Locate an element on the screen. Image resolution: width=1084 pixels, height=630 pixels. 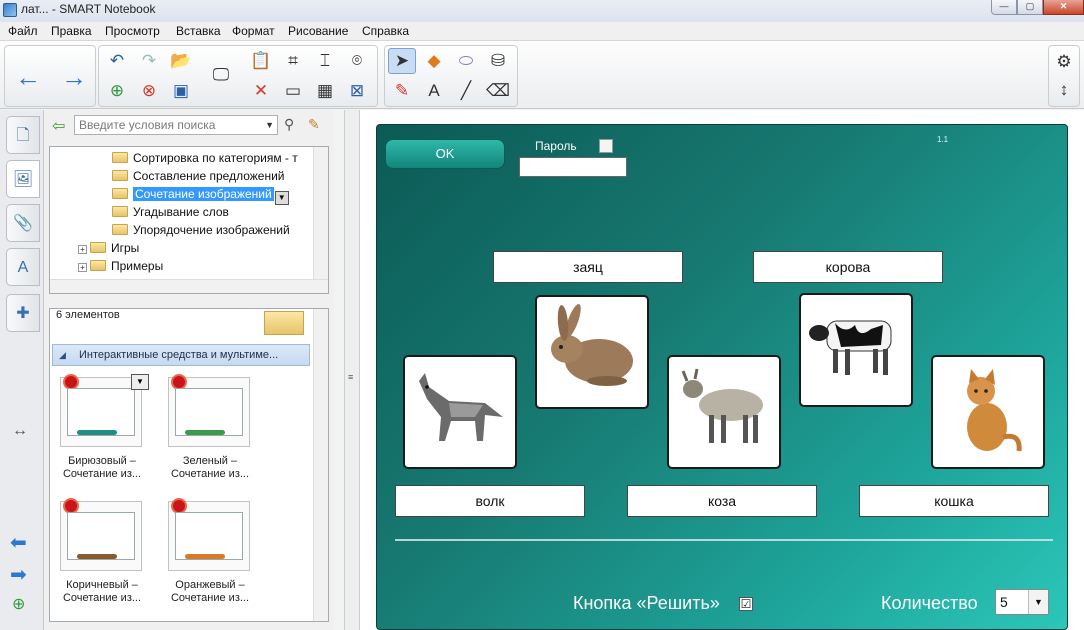
gallery-scrollbar is located at coordinates (320, 465).